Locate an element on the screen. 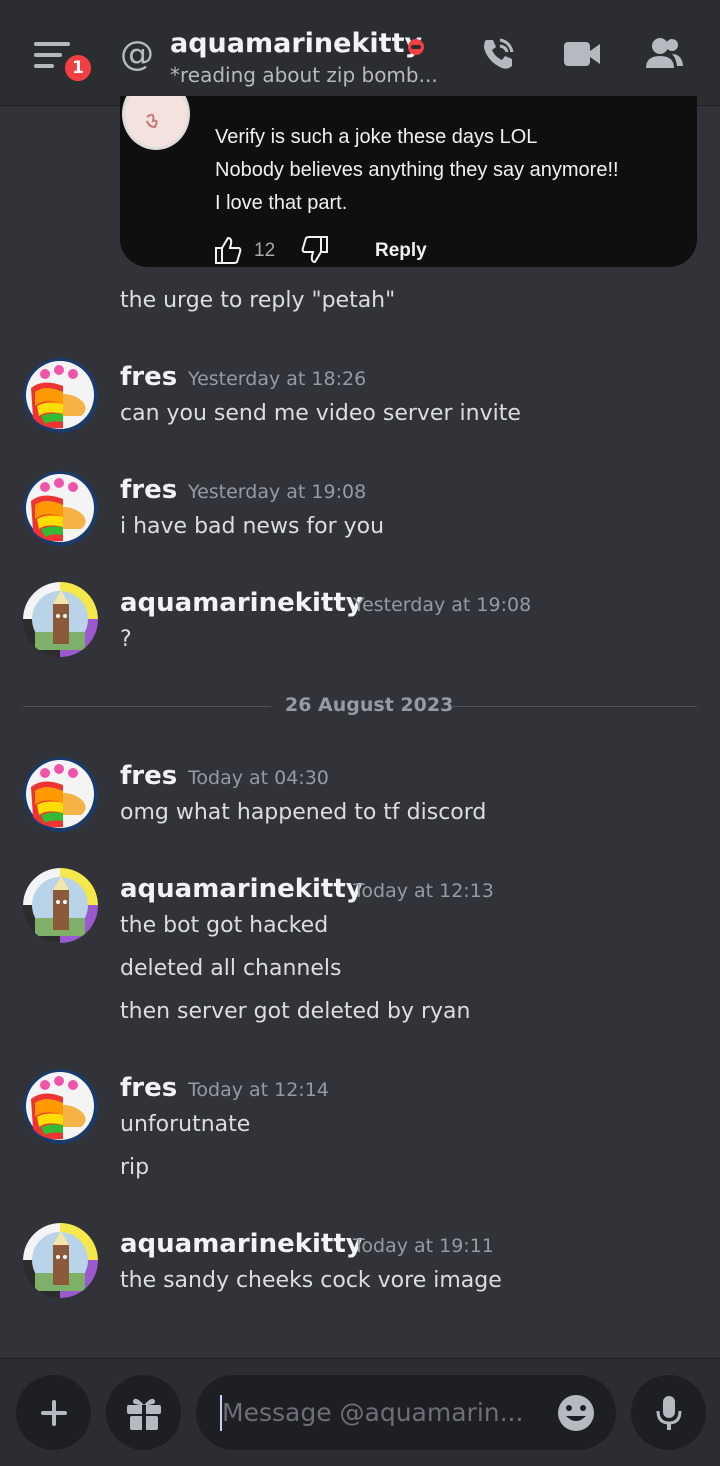 This screenshot has height=1466, width=720. plus-icon is located at coordinates (53, 1412).